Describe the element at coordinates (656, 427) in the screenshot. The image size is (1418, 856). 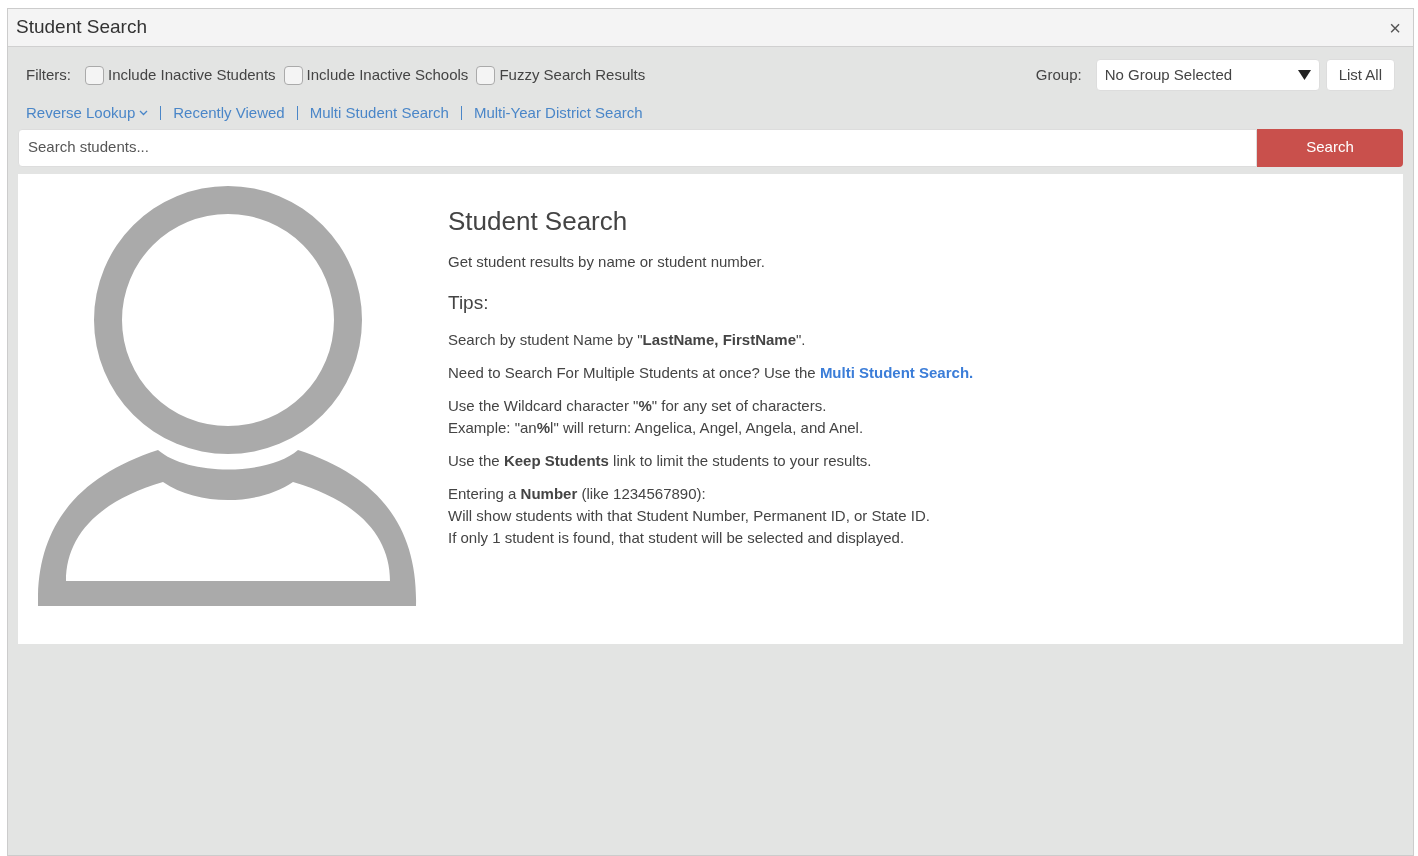
I see `tip-text: Example: "an%l" will return: Angelica, Angel, Angela, and Anel.` at that location.